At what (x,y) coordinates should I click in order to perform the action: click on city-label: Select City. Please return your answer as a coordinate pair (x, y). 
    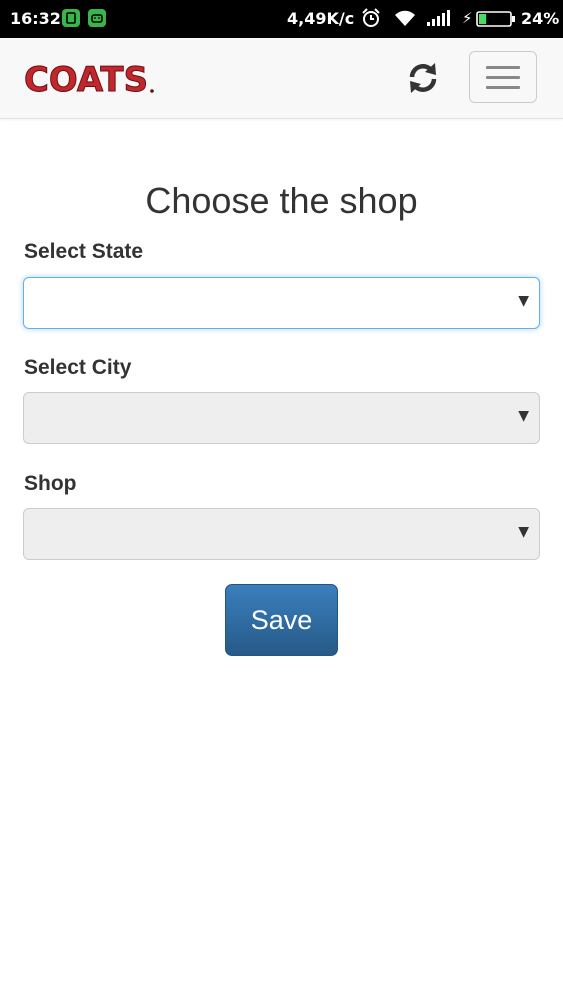
    Looking at the image, I should click on (78, 367).